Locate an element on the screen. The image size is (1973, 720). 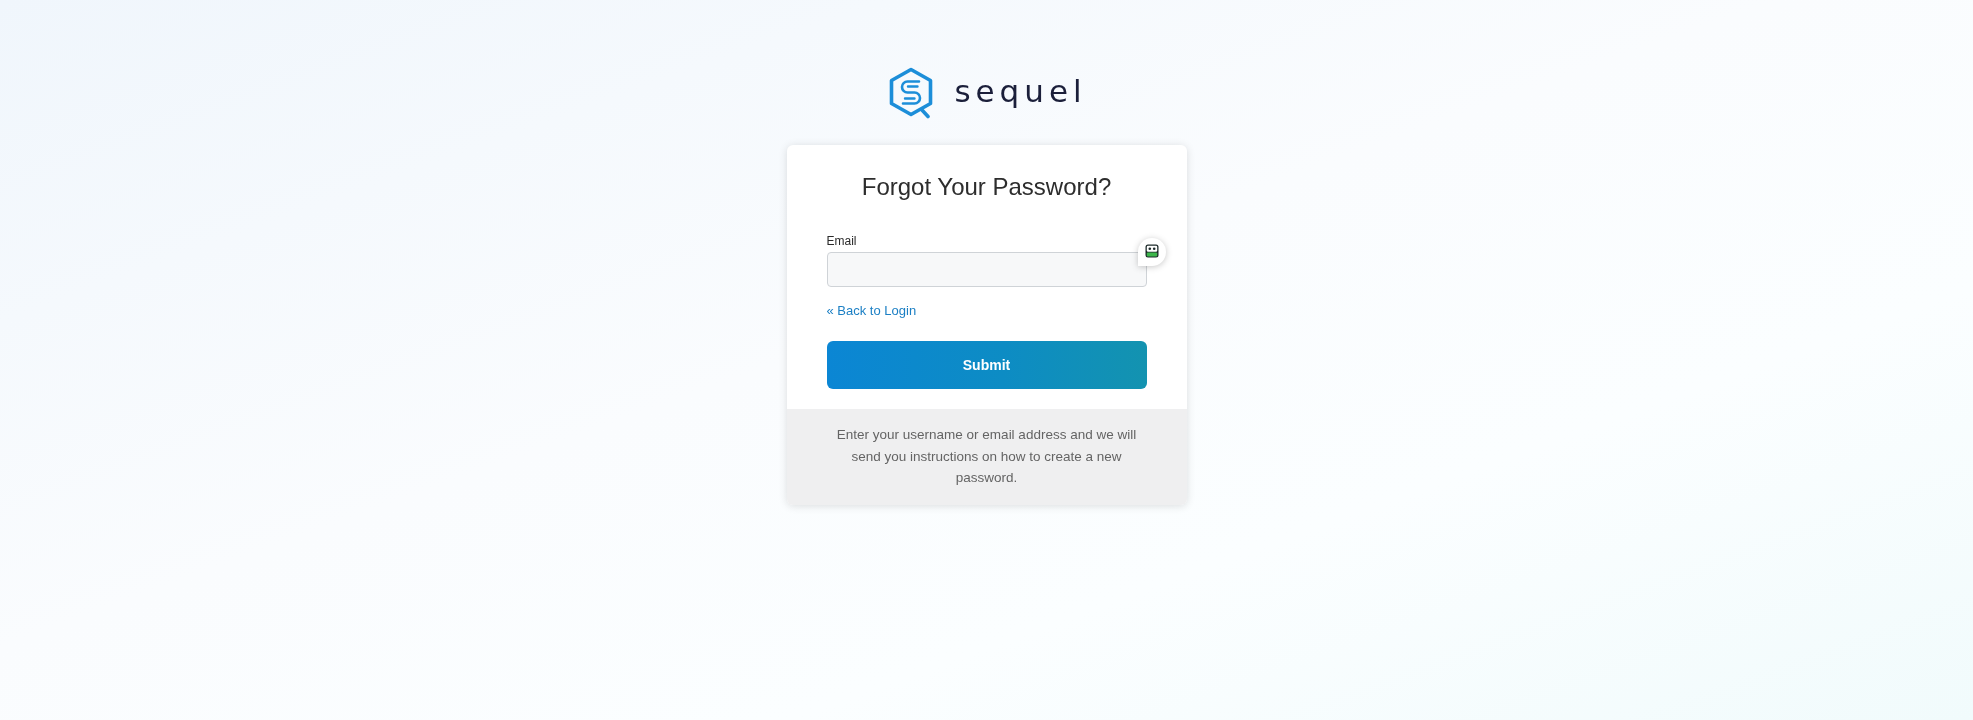
hexagon-logo-icon is located at coordinates (911, 93).